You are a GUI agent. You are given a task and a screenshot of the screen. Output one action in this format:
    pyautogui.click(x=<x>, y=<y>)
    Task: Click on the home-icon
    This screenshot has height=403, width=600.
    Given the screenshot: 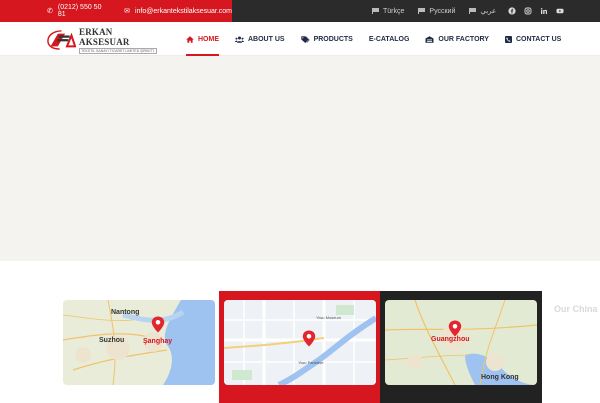 What is the action you would take?
    pyautogui.click(x=190, y=39)
    